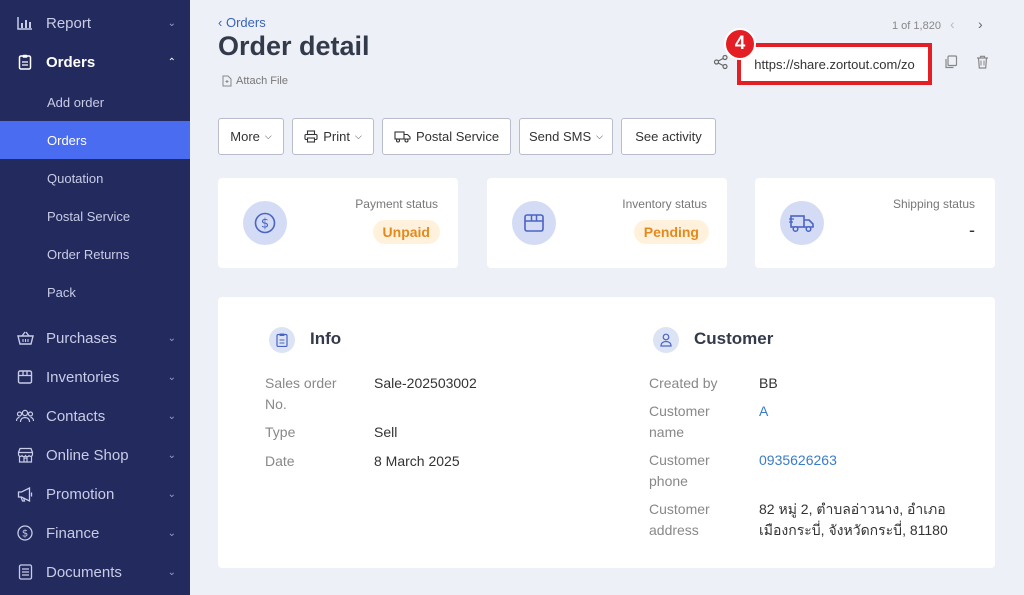  I want to click on customer-name-label: Customer name, so click(679, 421).